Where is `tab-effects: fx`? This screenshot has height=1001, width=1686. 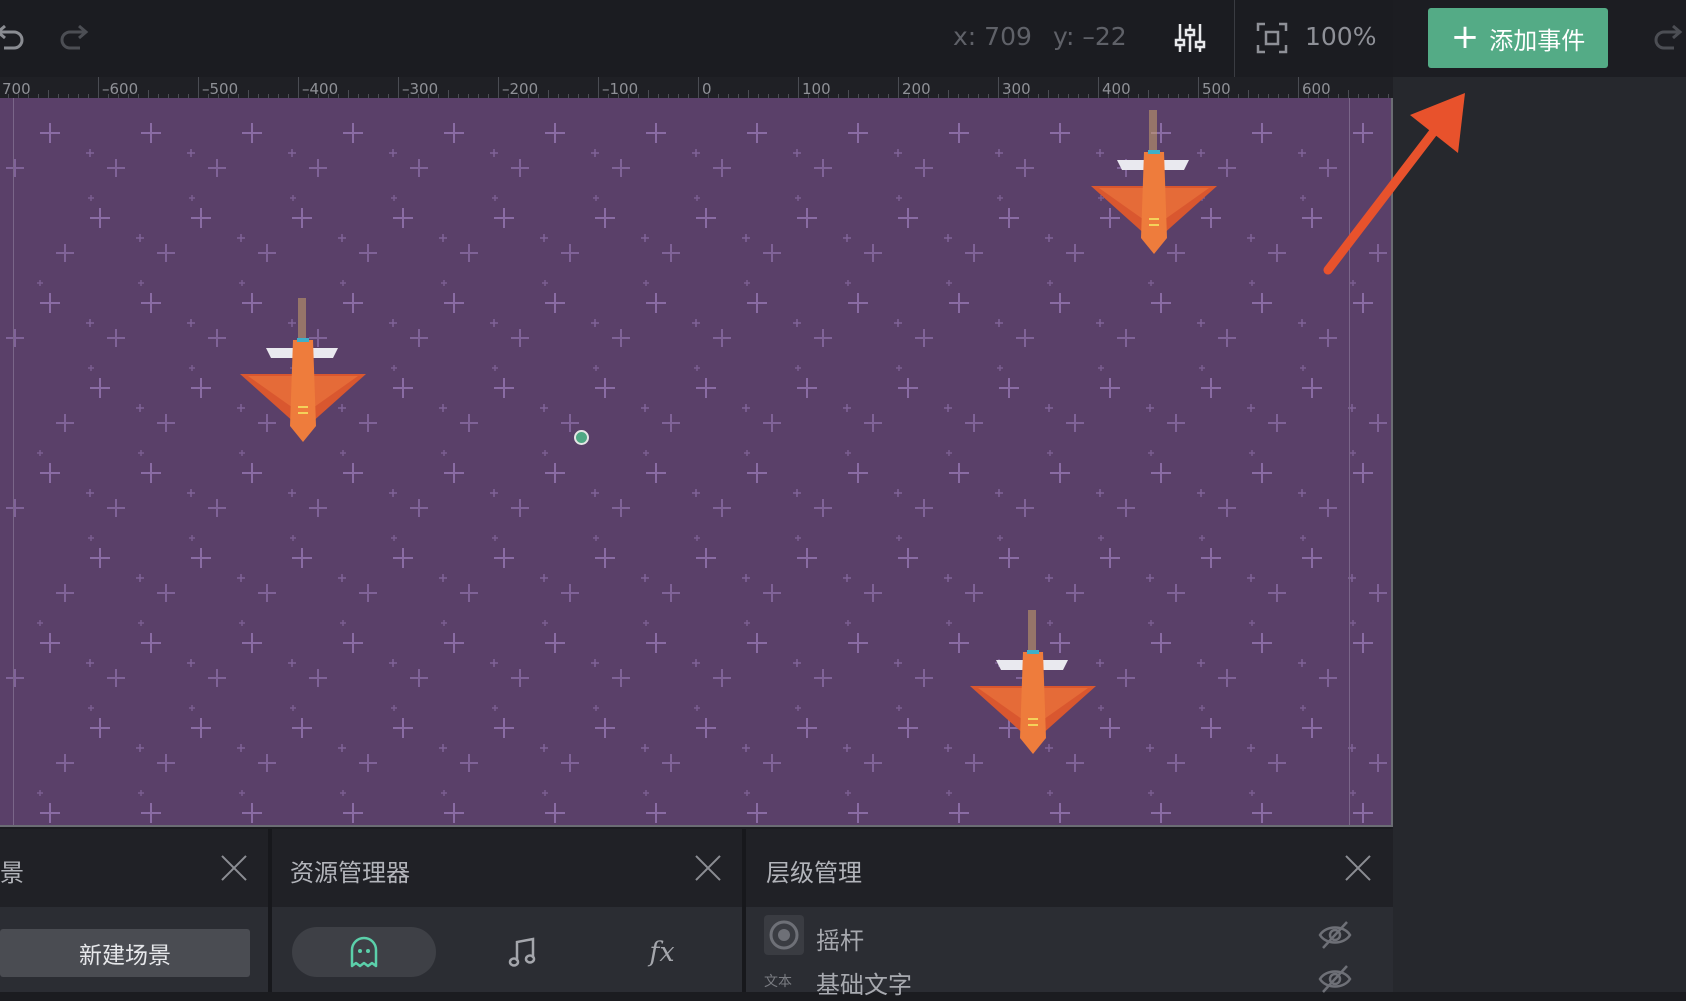 tab-effects: fx is located at coordinates (662, 952).